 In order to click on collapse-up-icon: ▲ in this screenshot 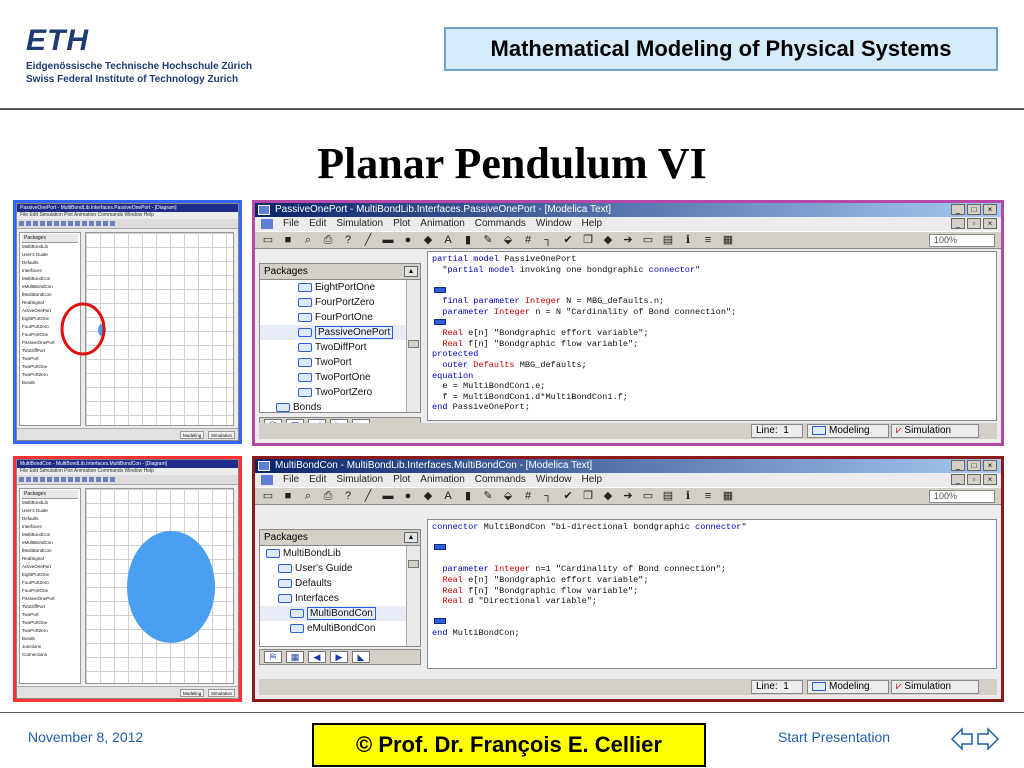, I will do `click(411, 537)`.